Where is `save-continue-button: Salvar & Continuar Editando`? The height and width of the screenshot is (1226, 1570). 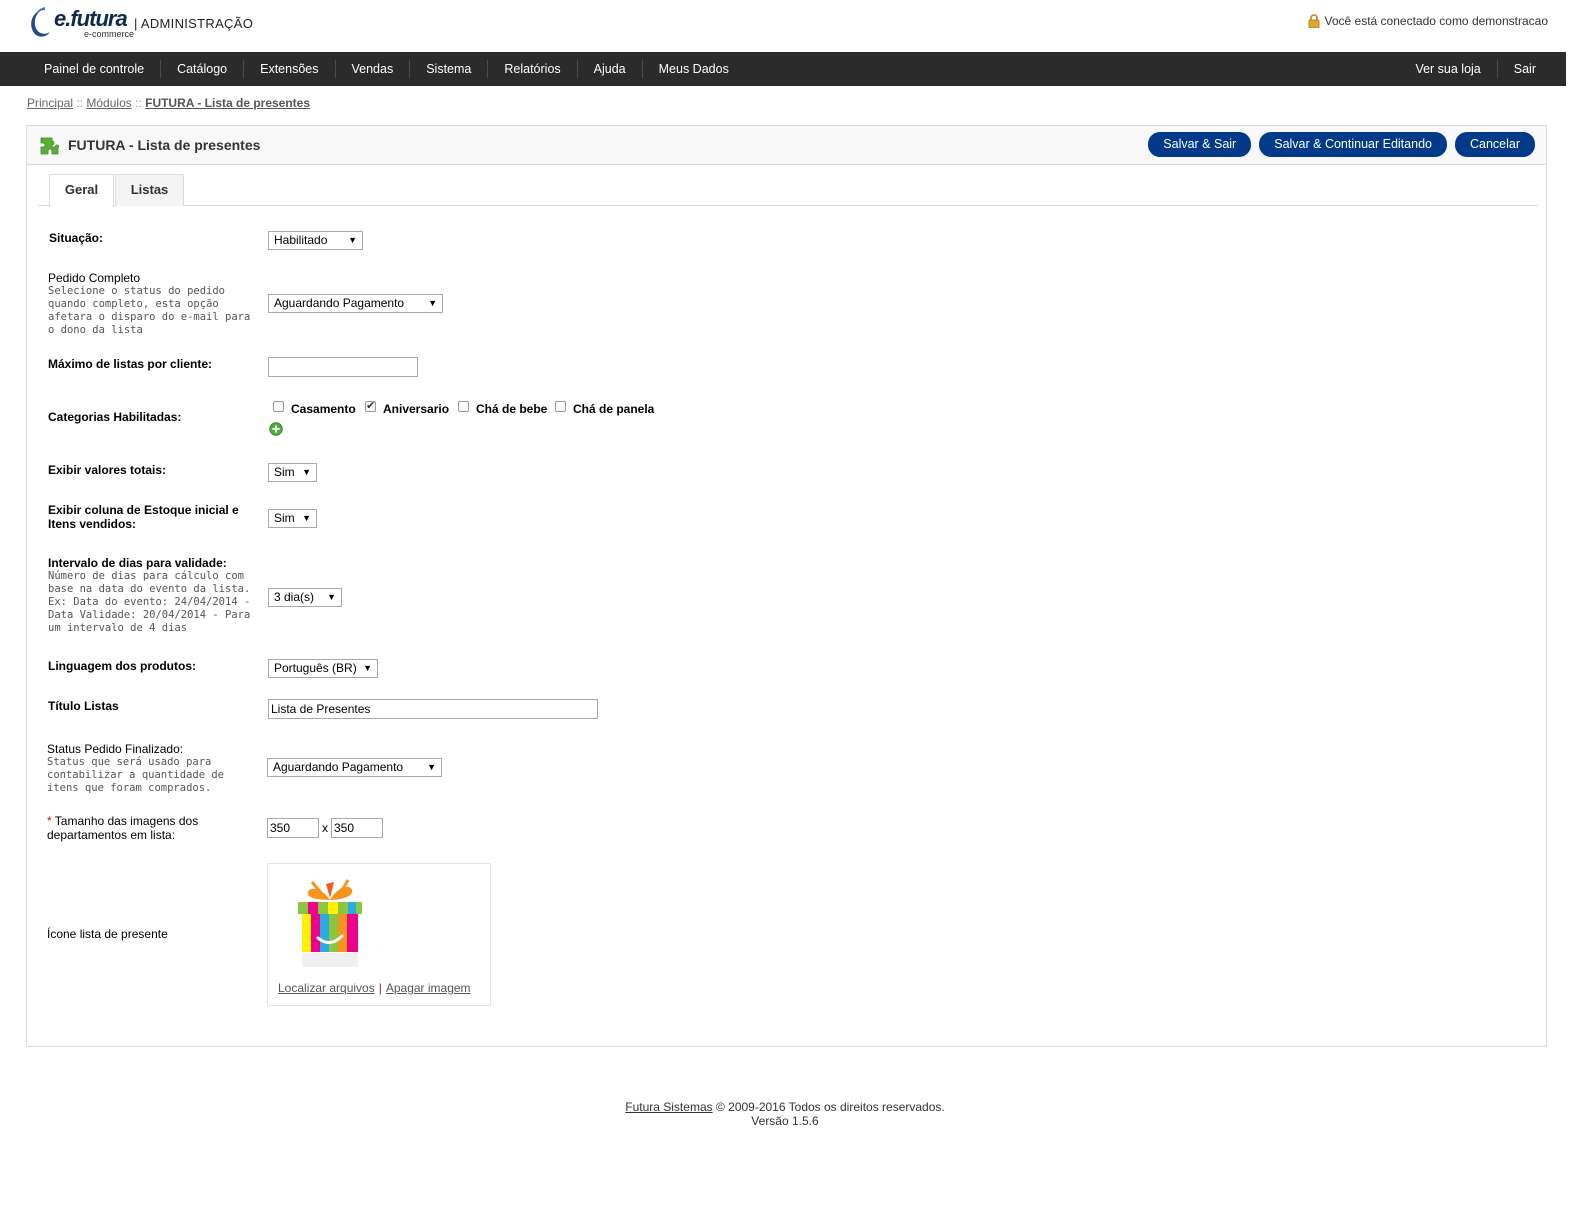 save-continue-button: Salvar & Continuar Editando is located at coordinates (1353, 144).